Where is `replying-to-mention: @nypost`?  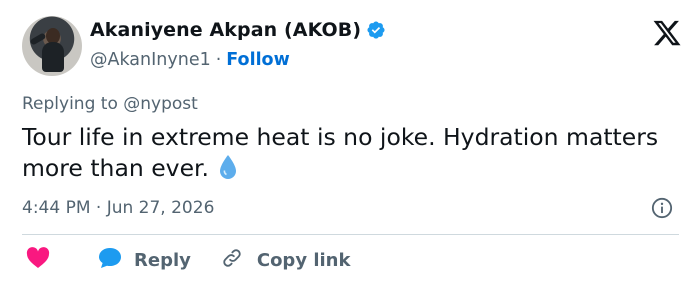 replying-to-mention: @nypost is located at coordinates (160, 104).